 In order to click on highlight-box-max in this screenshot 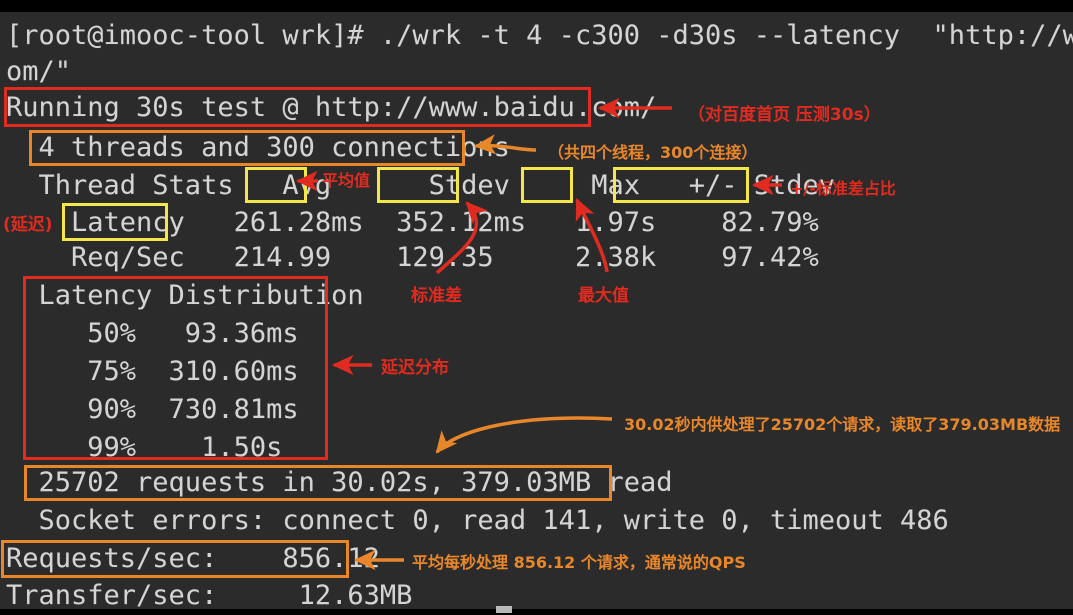, I will do `click(547, 185)`.